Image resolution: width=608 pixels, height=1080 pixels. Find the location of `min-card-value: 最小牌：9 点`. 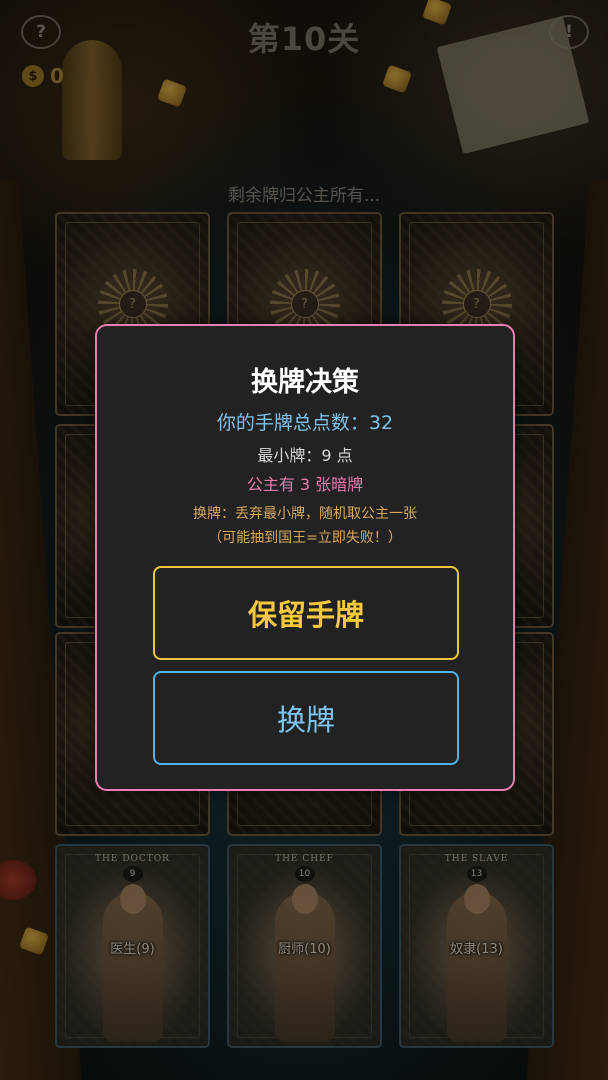

min-card-value: 最小牌：9 点 is located at coordinates (305, 455).